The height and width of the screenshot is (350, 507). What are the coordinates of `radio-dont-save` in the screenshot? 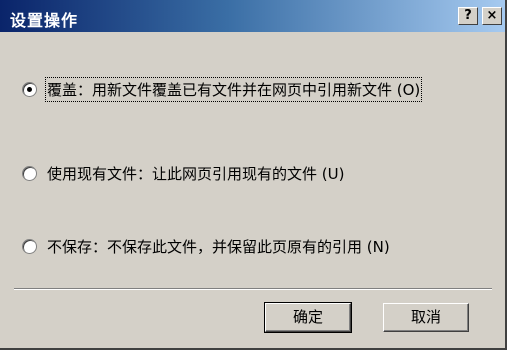 It's located at (29, 246).